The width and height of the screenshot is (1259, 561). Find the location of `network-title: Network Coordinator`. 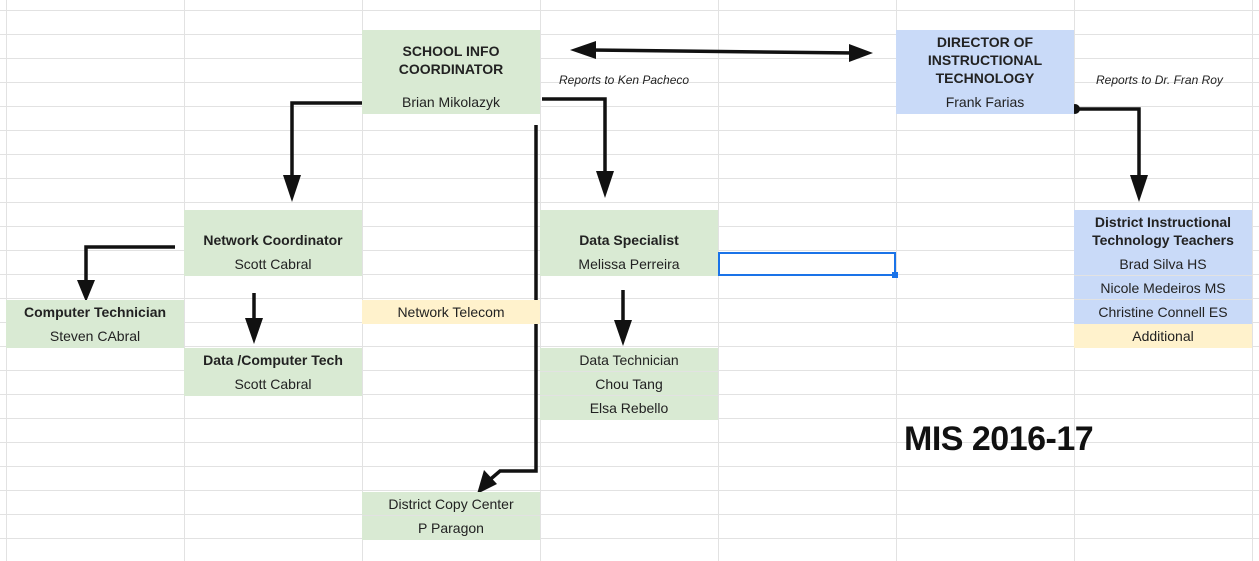

network-title: Network Coordinator is located at coordinates (273, 231).